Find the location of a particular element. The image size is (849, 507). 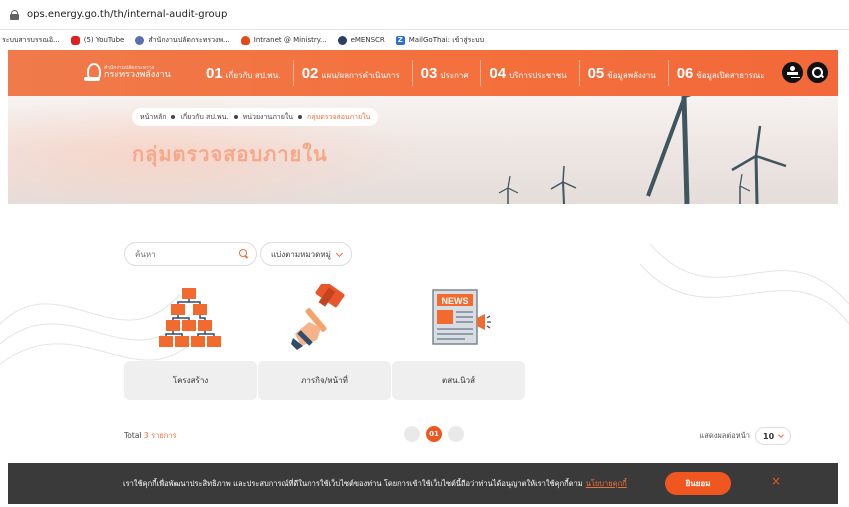

nav-item-announcements: 03 ประกาศ is located at coordinates (445, 73).